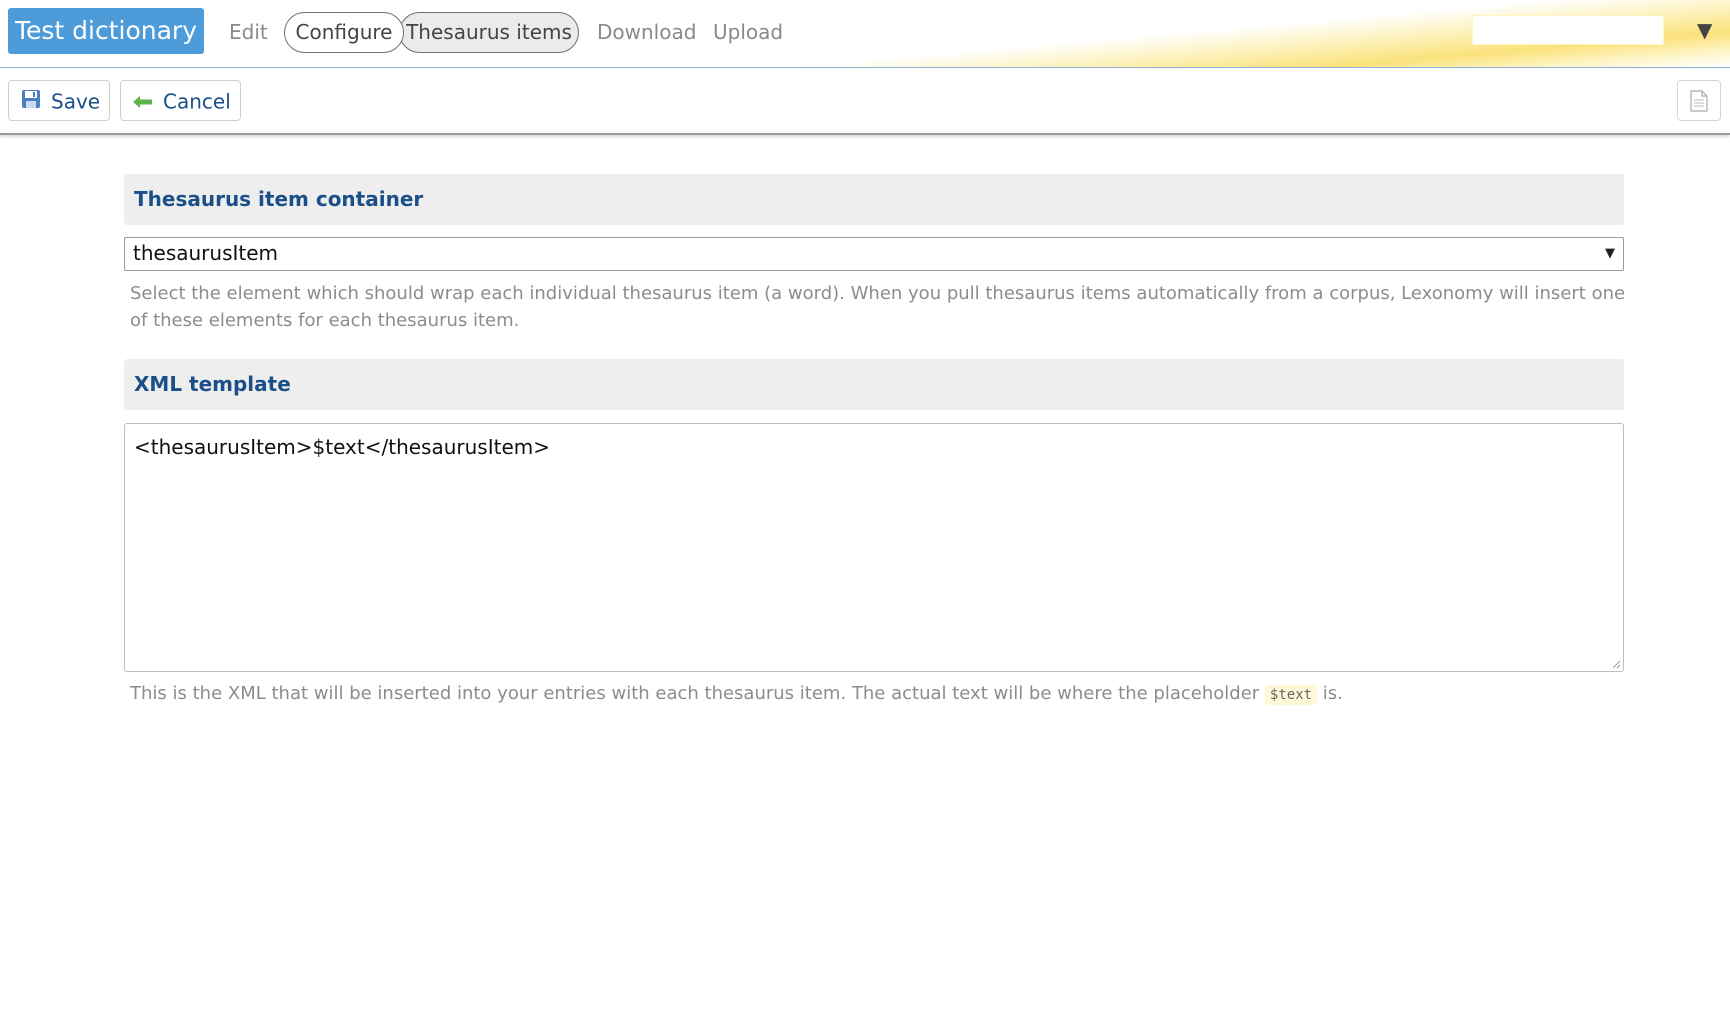 The height and width of the screenshot is (1022, 1730). Describe the element at coordinates (1616, 664) in the screenshot. I see `resize-grip-icon` at that location.